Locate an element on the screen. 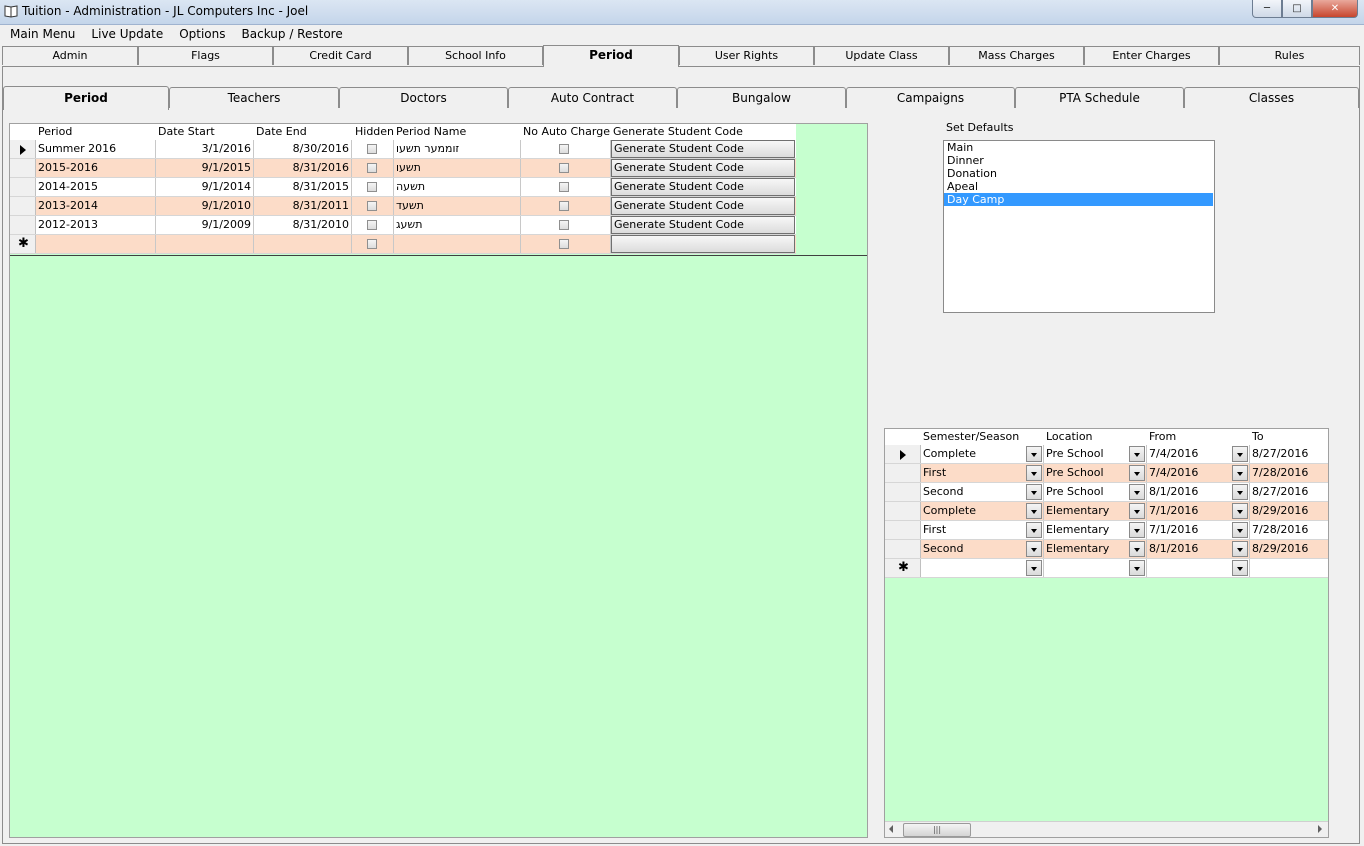 This screenshot has height=846, width=1364. table-row: First Pre School 7/4/2016 7/28/2016 is located at coordinates (1106, 473).